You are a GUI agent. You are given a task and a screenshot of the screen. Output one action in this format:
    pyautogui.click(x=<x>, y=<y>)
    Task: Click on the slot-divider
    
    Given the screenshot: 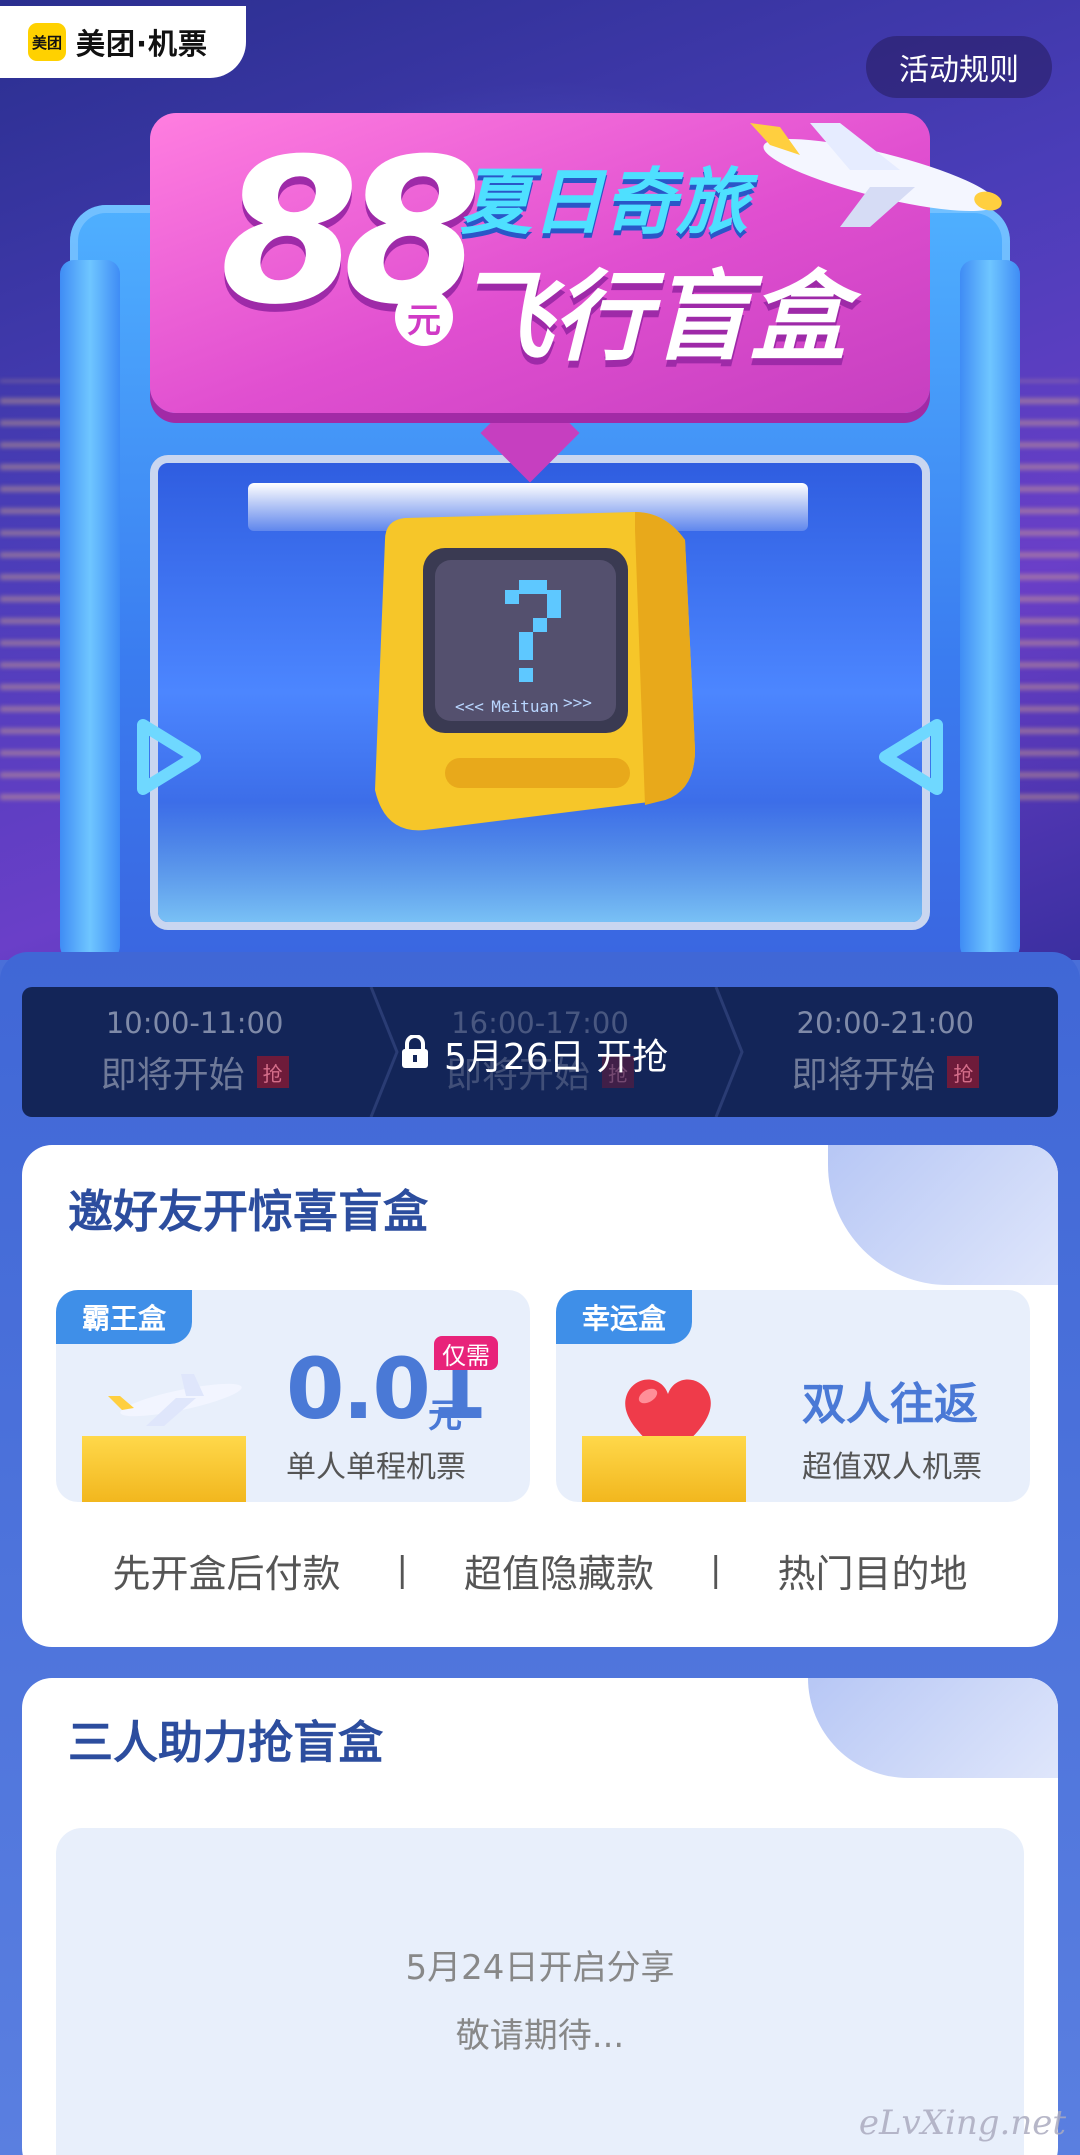 What is the action you would take?
    pyautogui.click(x=729, y=1052)
    